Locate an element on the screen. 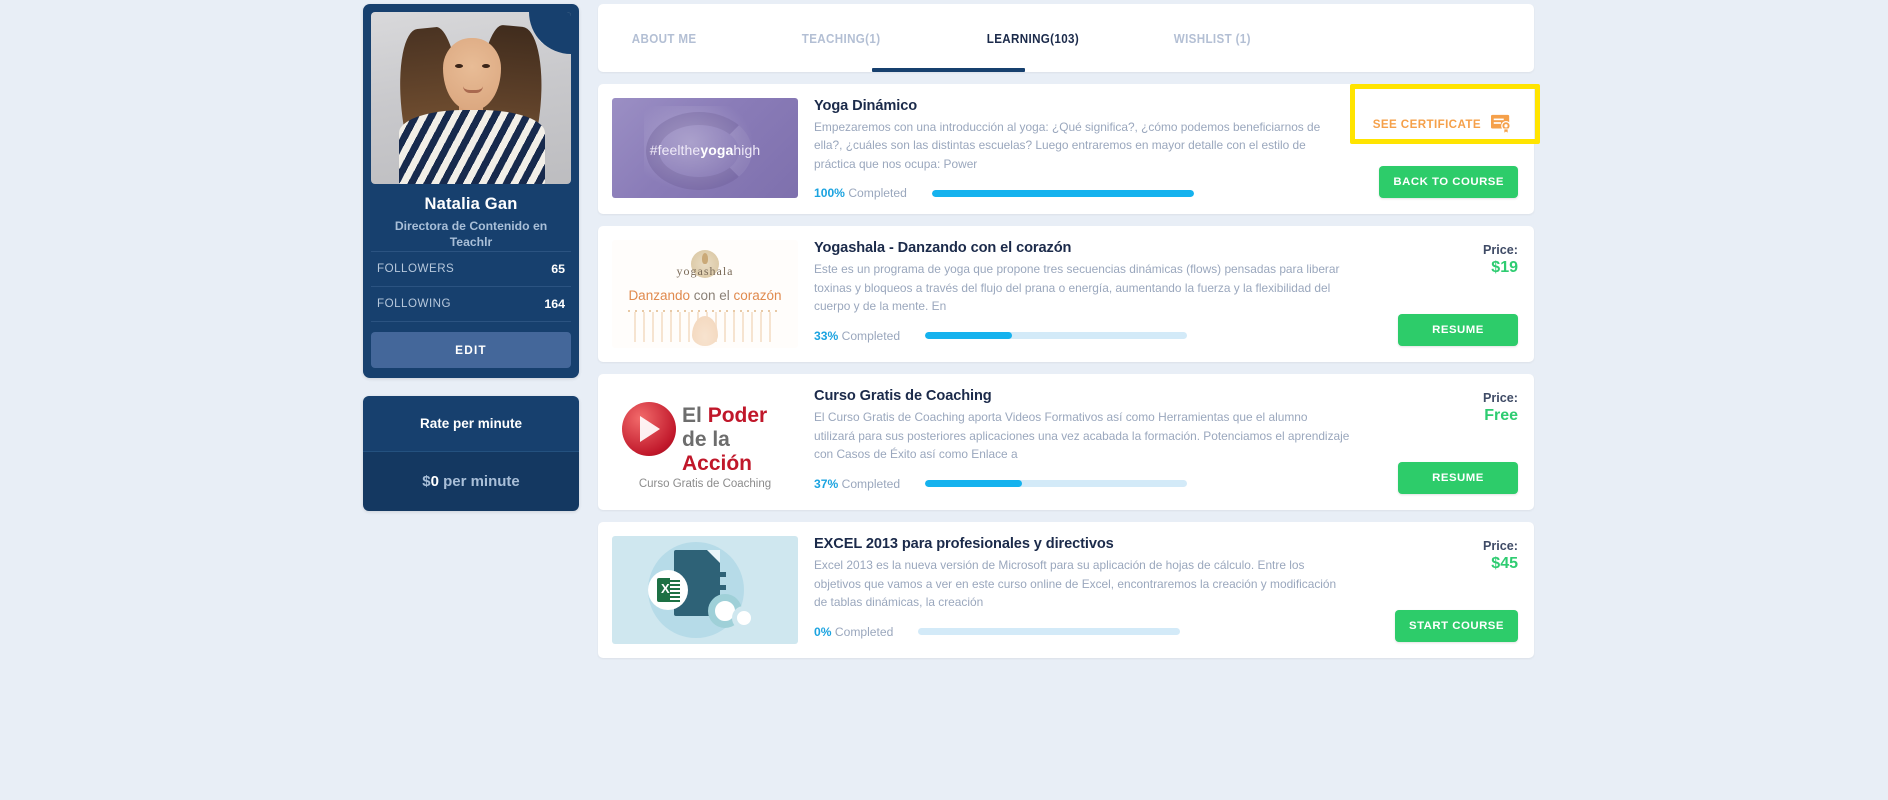 This screenshot has width=1888, height=800. edit-profile-button: EDIT is located at coordinates (471, 349).